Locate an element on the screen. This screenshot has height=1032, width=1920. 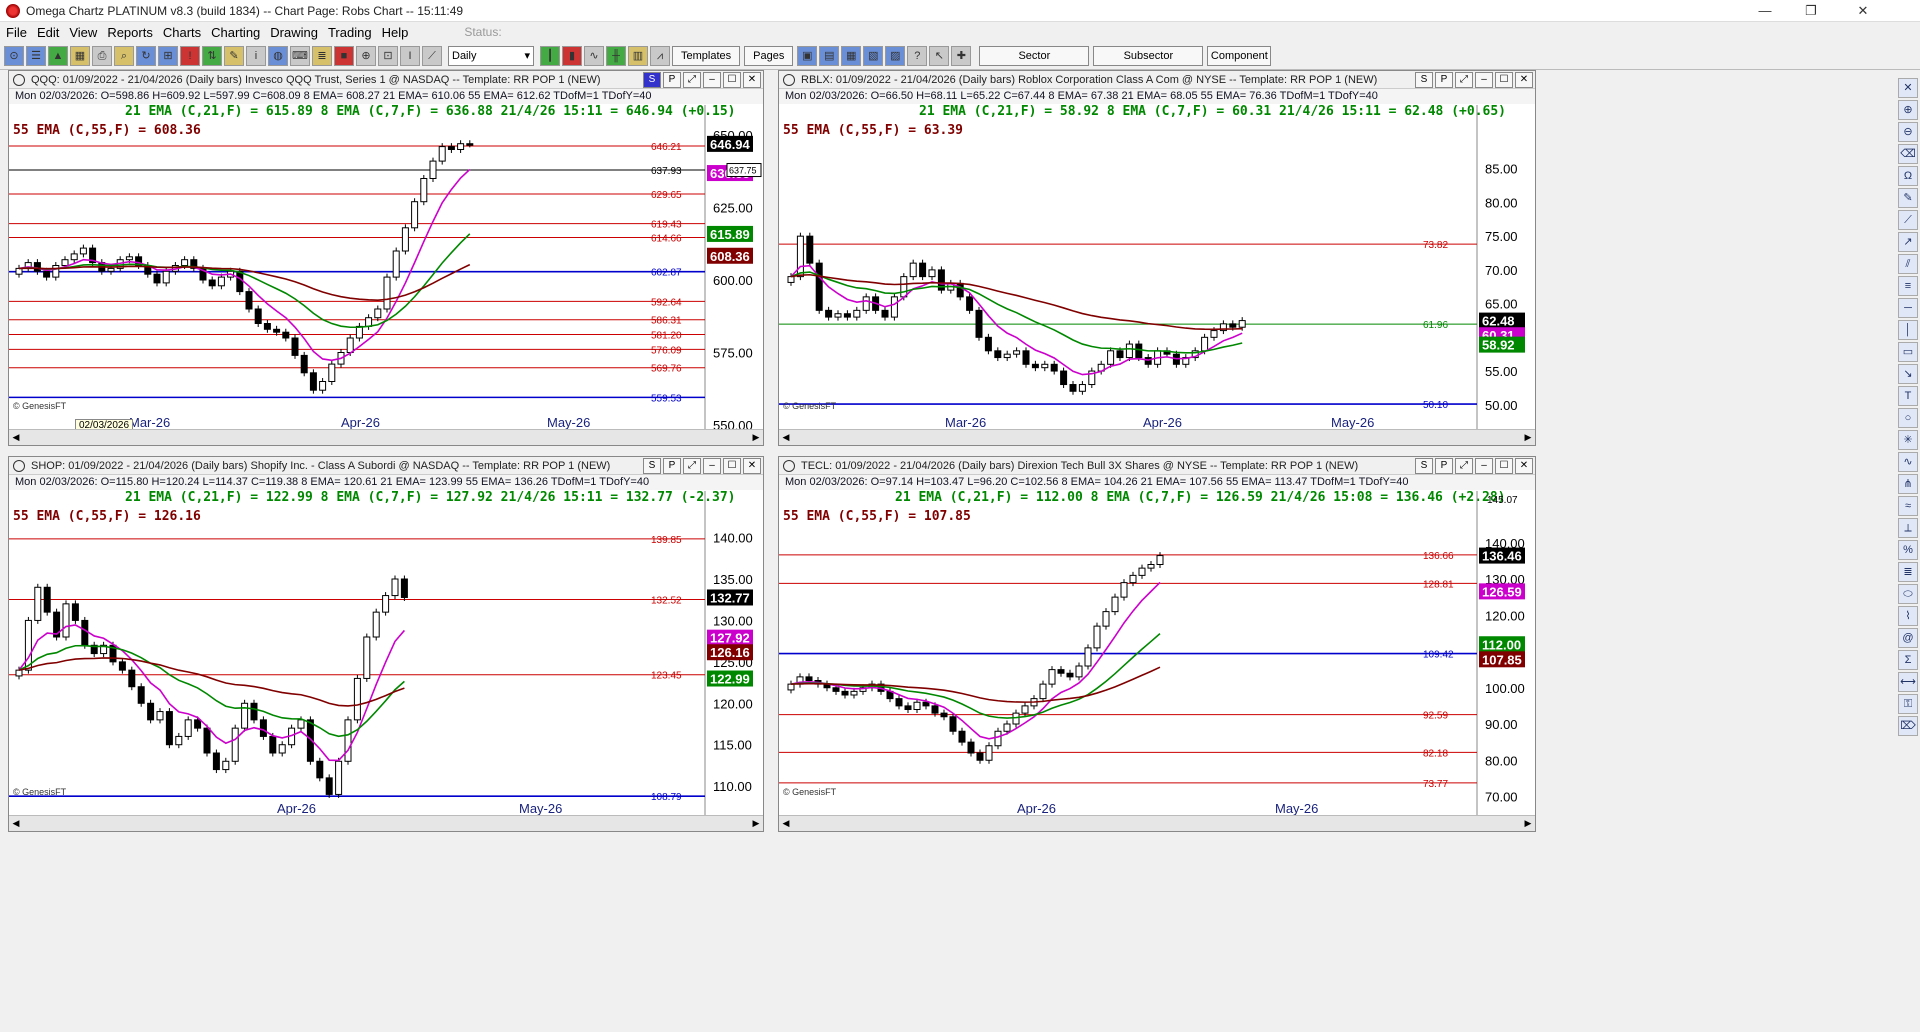
zoom-out-icon: ⊖ is located at coordinates (1908, 132).